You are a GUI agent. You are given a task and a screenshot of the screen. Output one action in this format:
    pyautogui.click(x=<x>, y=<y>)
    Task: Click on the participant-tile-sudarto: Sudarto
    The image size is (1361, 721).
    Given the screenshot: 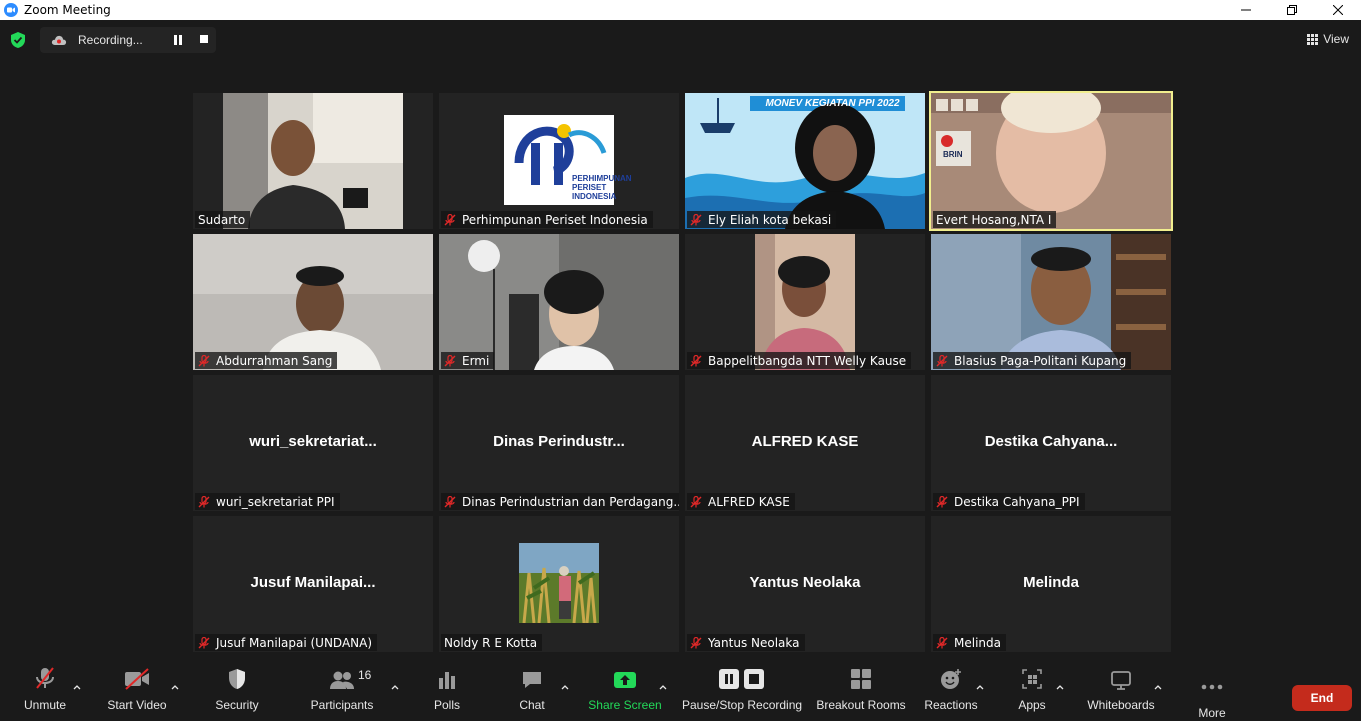 What is the action you would take?
    pyautogui.click(x=313, y=161)
    